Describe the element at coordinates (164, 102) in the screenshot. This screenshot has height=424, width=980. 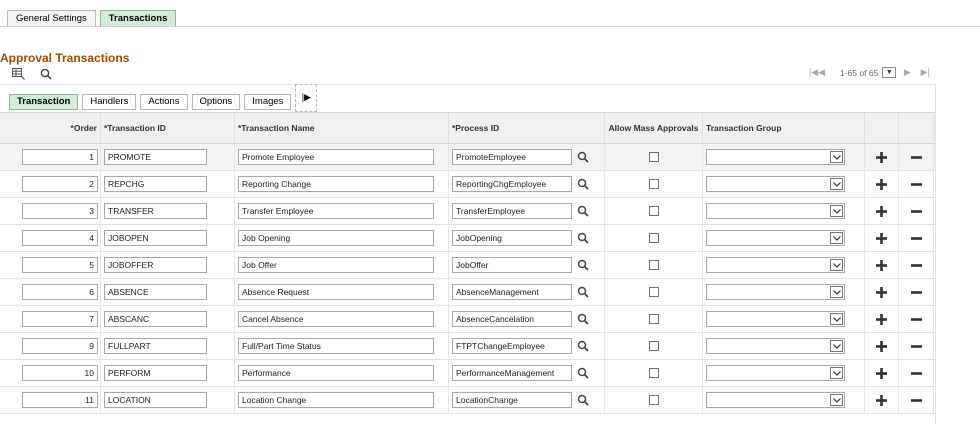
I see `subtab-actions: Actions` at that location.